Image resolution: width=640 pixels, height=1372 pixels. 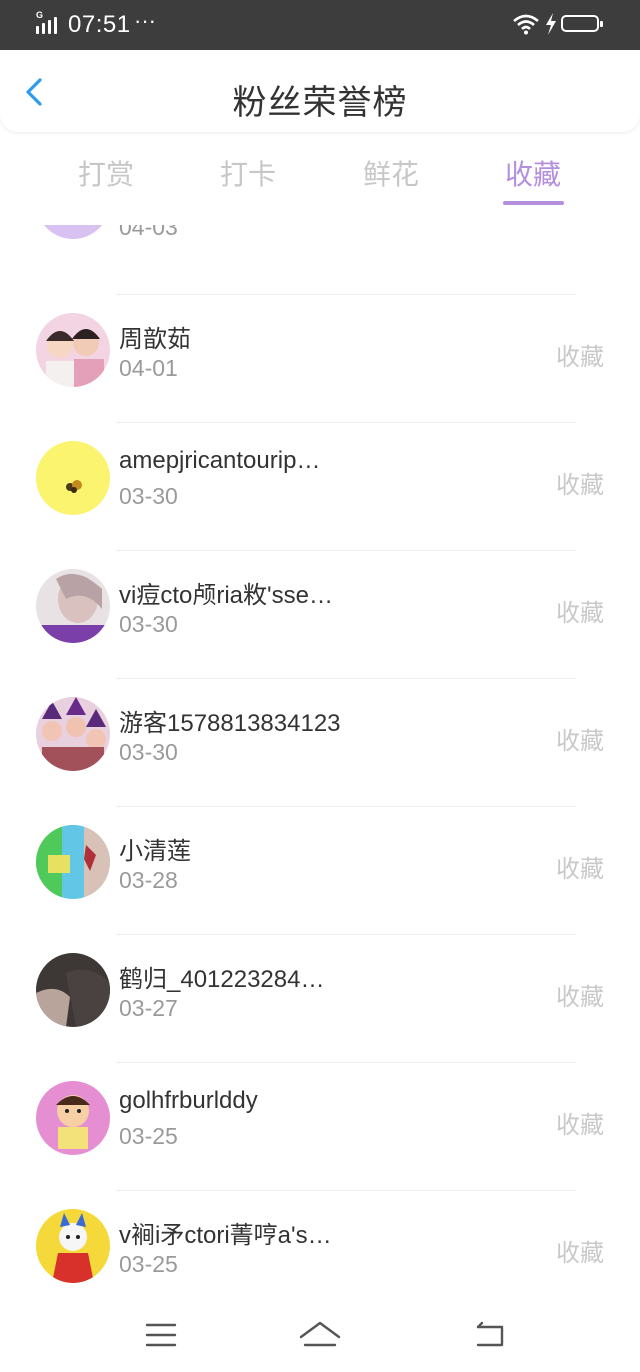 I want to click on list-item: 鹤归_401223284… 03-27 收藏, so click(x=320, y=999).